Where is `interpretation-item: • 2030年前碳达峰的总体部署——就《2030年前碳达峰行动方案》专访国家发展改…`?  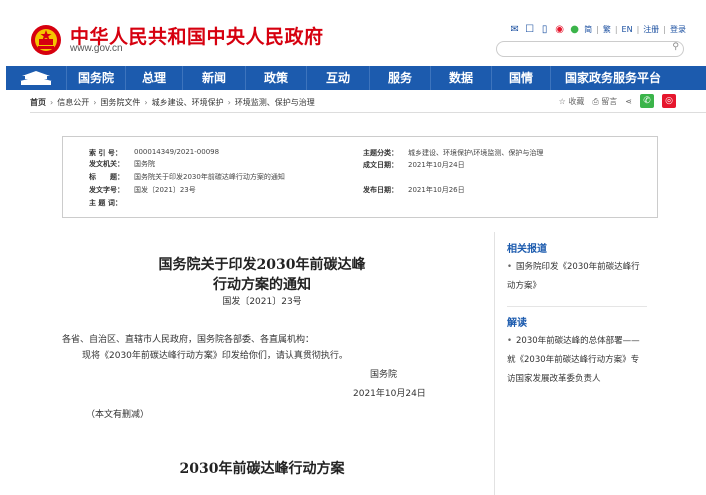 interpretation-item: • 2030年前碳达峰的总体部署——就《2030年前碳达峰行动方案》专访国家发展改… is located at coordinates (577, 360).